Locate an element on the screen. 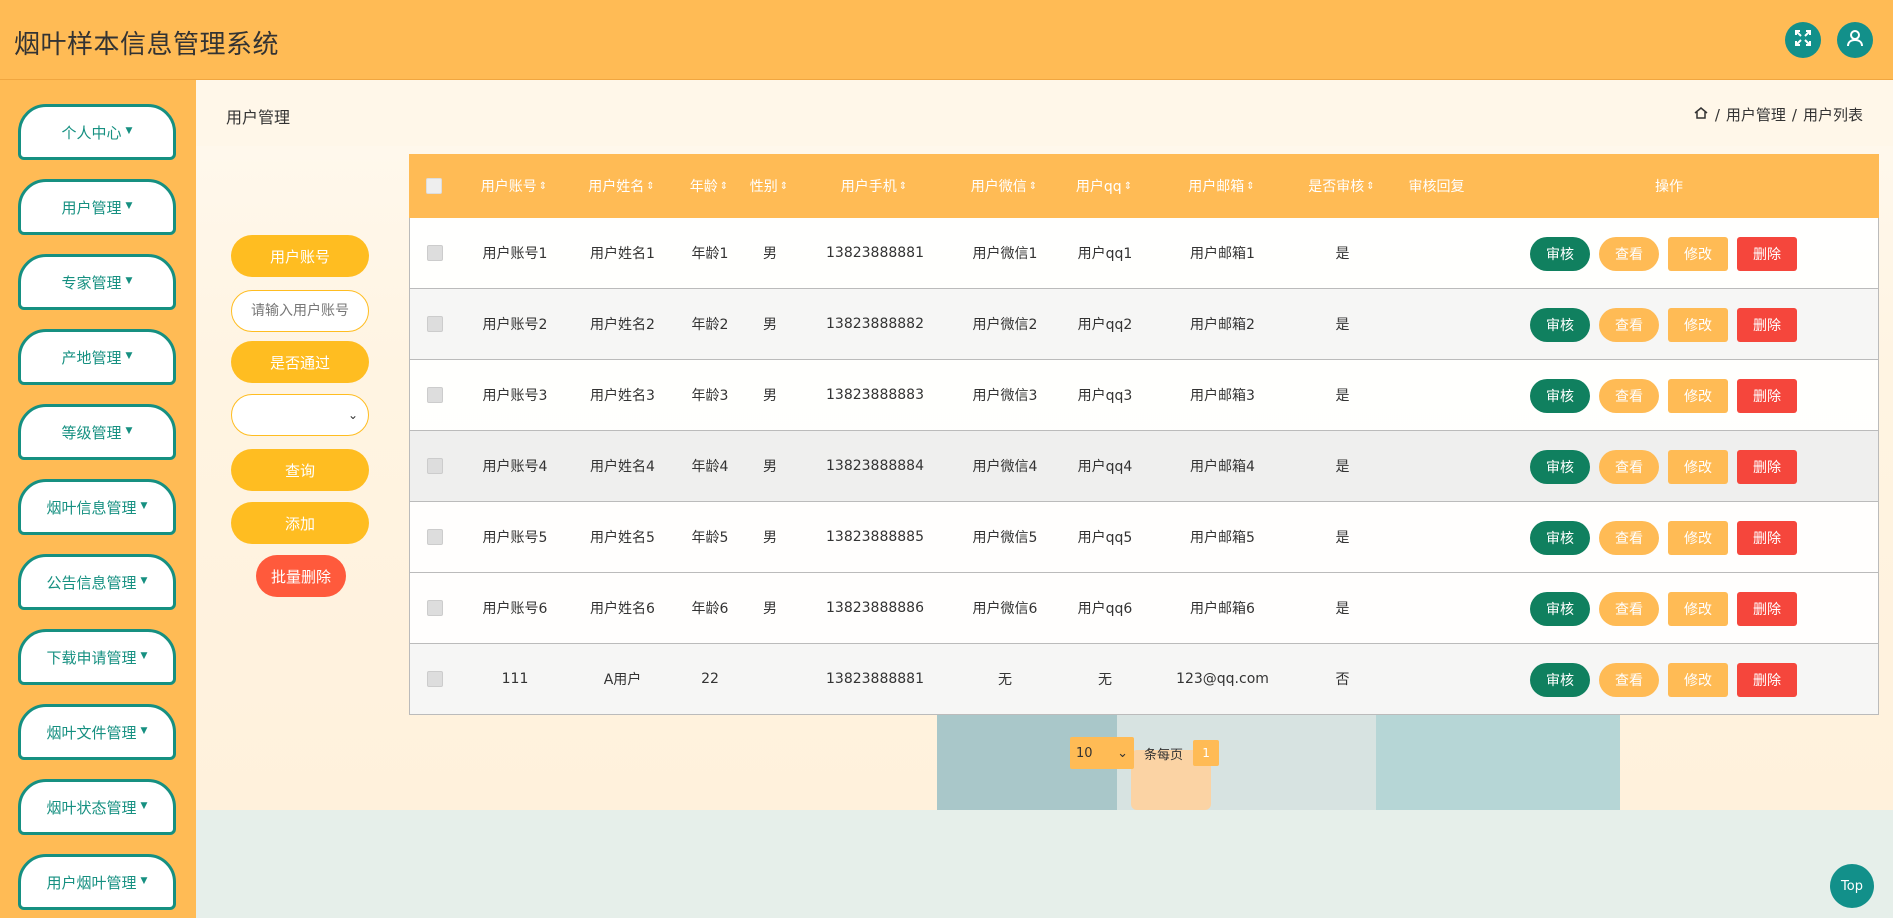  chevron-down-icon: ⌄ is located at coordinates (1122, 753).